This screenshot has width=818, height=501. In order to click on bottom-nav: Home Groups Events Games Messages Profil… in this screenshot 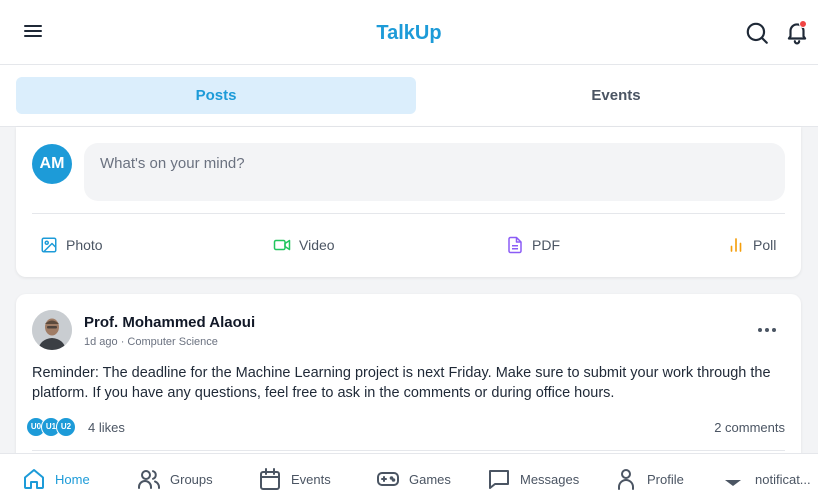, I will do `click(409, 477)`.